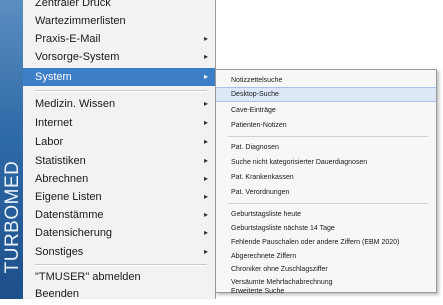 This screenshot has height=305, width=443. Describe the element at coordinates (326, 94) in the screenshot. I see `submenu-item-desktop-suche: Desktop-Suche` at that location.